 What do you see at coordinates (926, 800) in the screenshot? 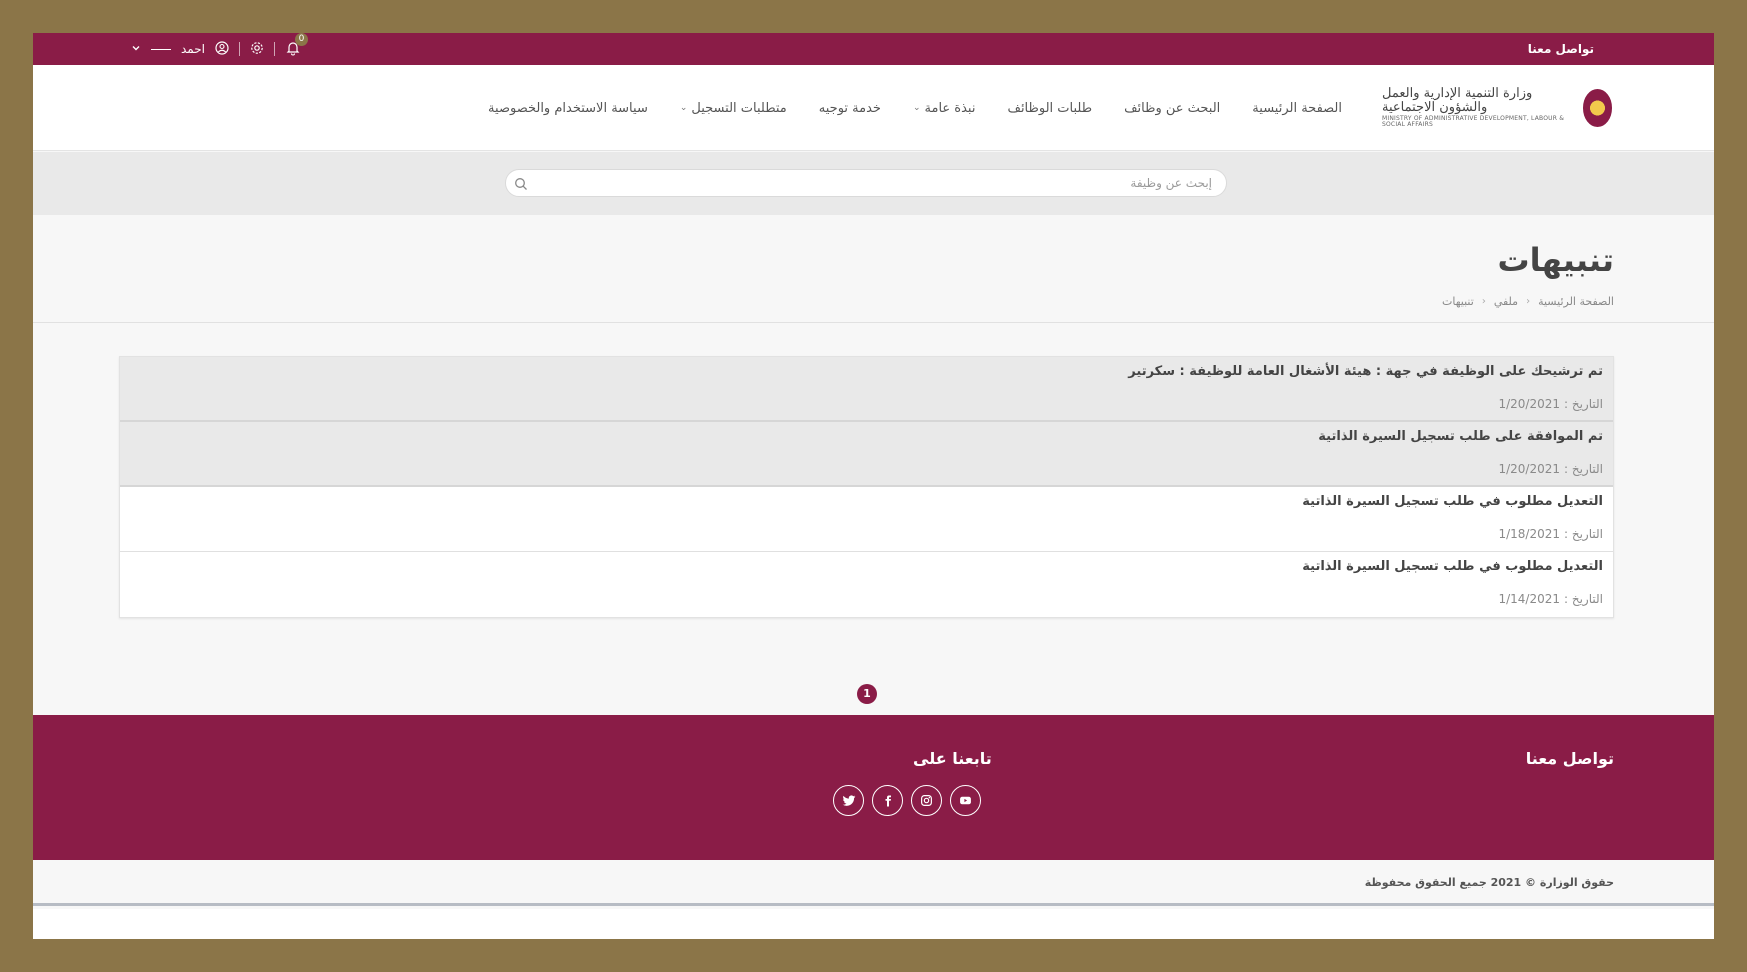
I see `instagram-icon` at bounding box center [926, 800].